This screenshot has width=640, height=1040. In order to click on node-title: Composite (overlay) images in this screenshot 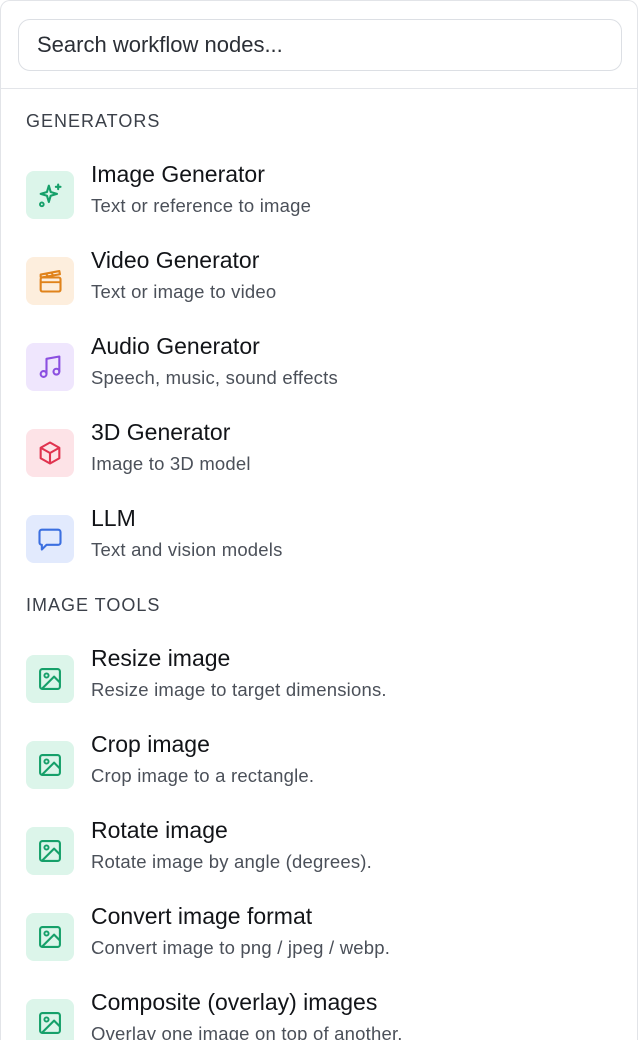, I will do `click(234, 1002)`.